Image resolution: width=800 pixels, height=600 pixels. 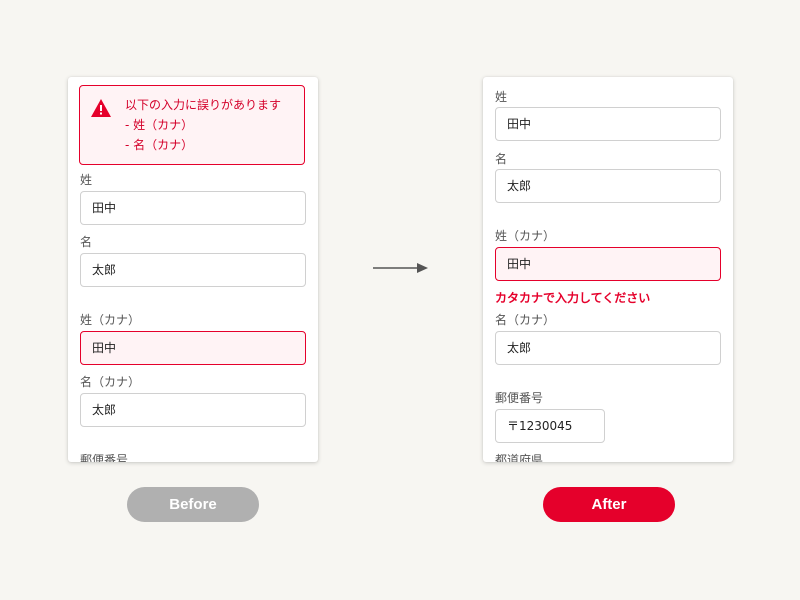 I want to click on error-summary-item: - 名（カナ）, so click(x=159, y=145).